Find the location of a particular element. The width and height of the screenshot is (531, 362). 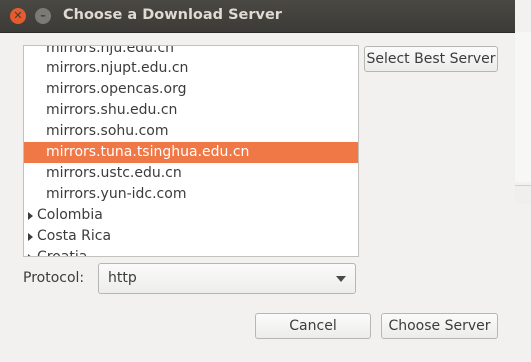

protocol-label: Protocol: is located at coordinates (54, 278).